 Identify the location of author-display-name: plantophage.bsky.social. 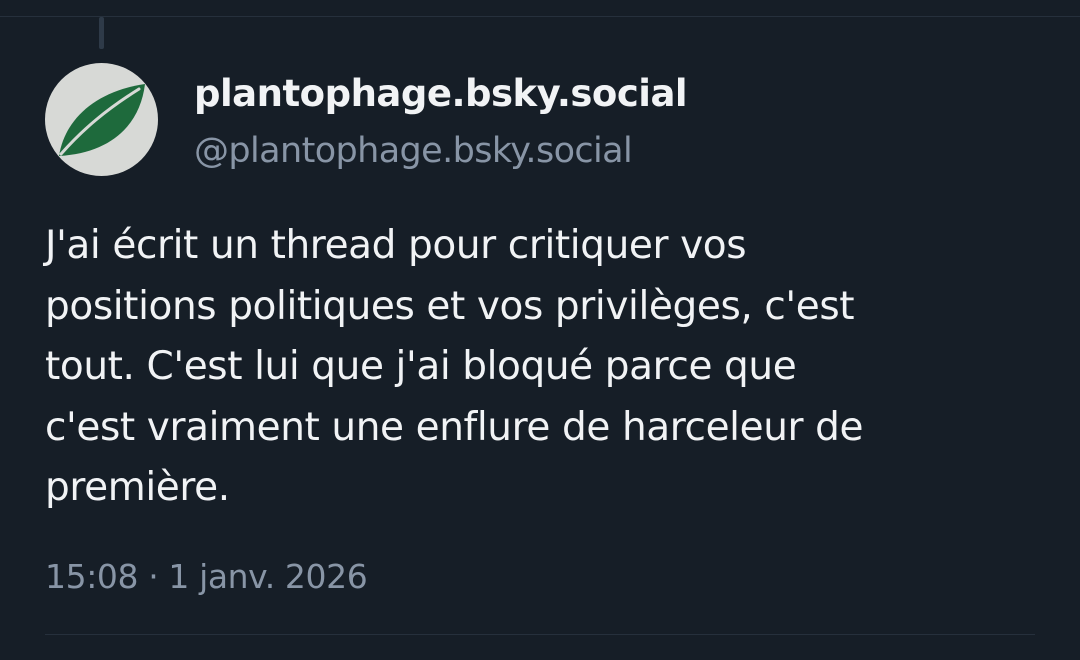
(441, 93).